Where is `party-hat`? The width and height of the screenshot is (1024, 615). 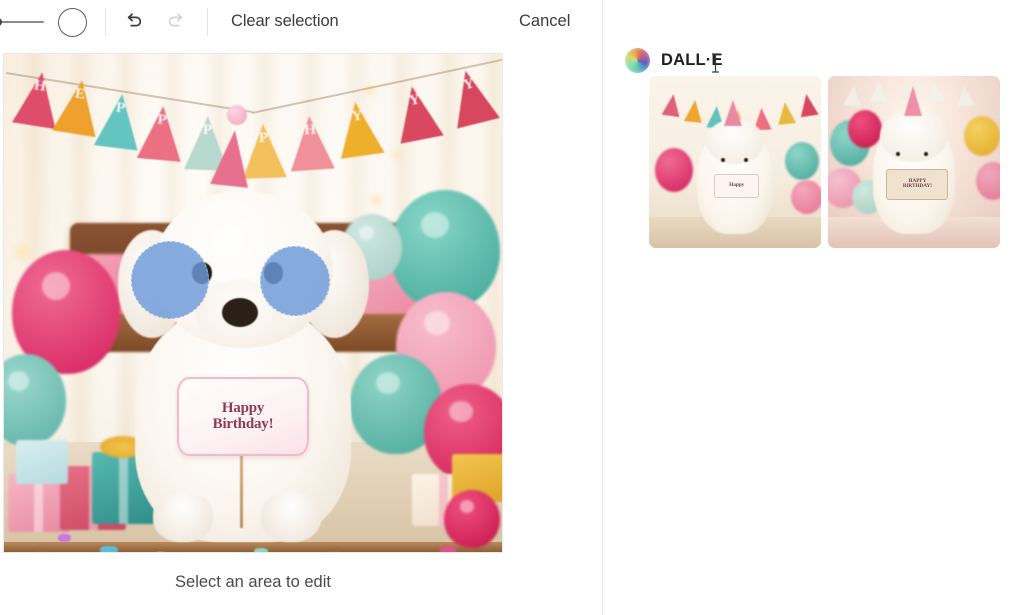
party-hat is located at coordinates (232, 157).